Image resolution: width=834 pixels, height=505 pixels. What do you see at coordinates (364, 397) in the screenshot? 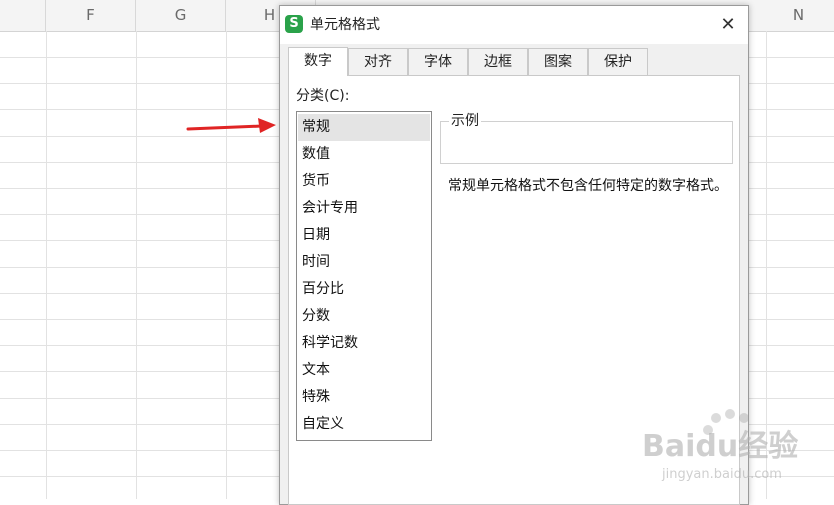
I see `category-item-special: 特殊` at bounding box center [364, 397].